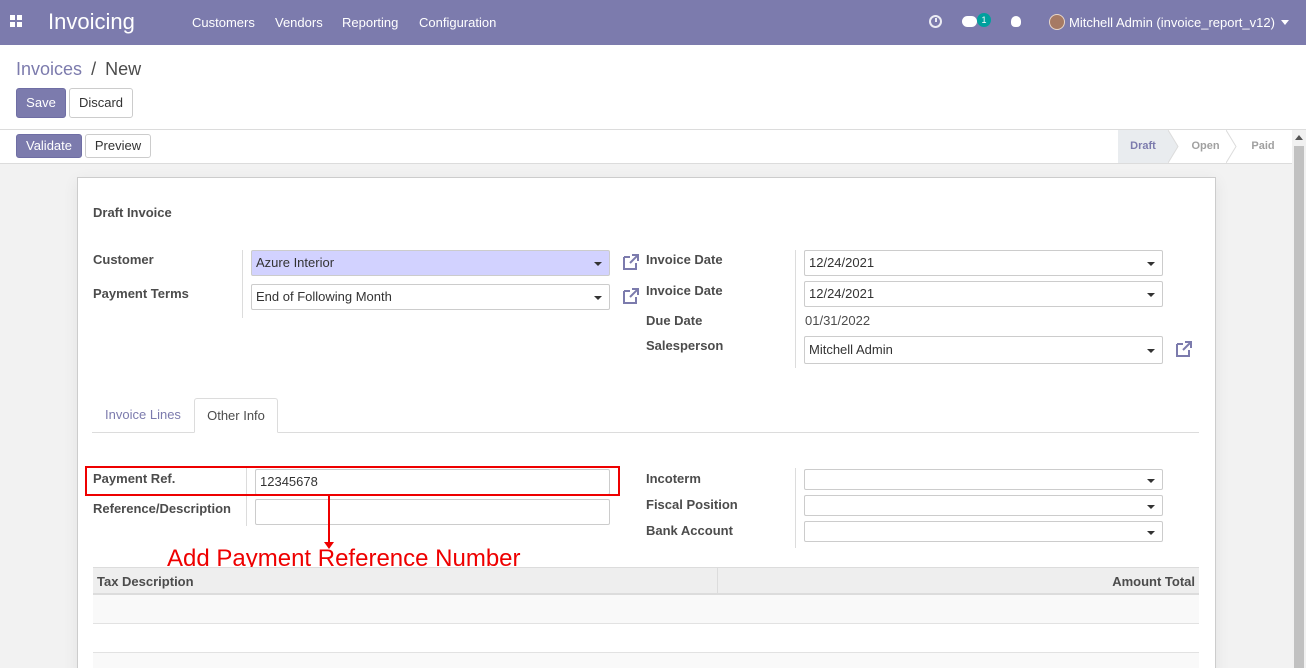 Image resolution: width=1306 pixels, height=668 pixels. What do you see at coordinates (935, 21) in the screenshot?
I see `activity-clock-icon` at bounding box center [935, 21].